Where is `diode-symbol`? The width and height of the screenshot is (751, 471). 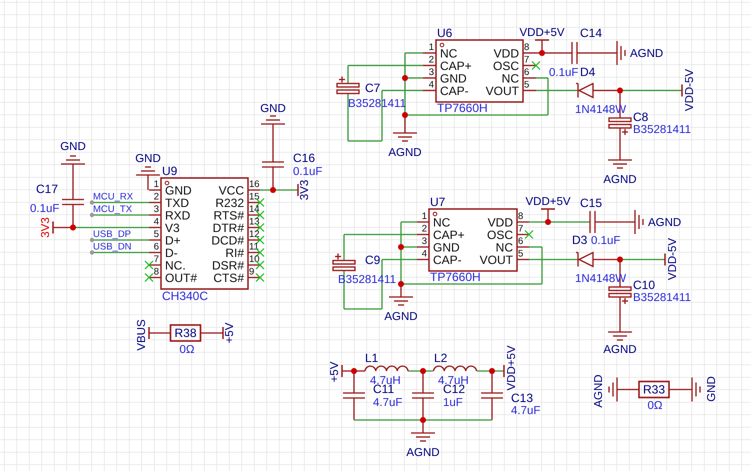
diode-symbol is located at coordinates (585, 90).